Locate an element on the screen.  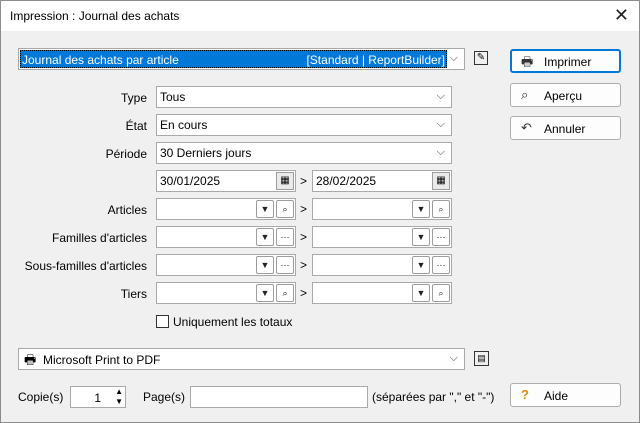
help-button: ? Aide is located at coordinates (565, 395).